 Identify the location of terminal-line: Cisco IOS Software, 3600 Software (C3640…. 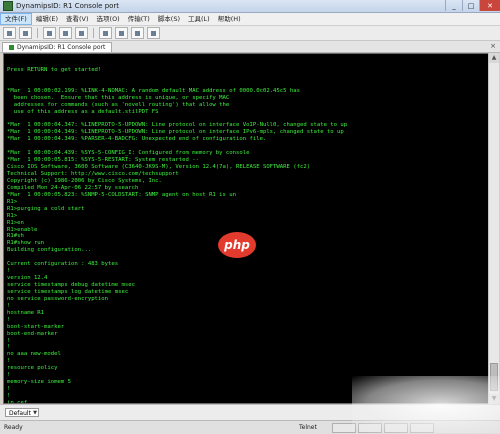
(159, 167).